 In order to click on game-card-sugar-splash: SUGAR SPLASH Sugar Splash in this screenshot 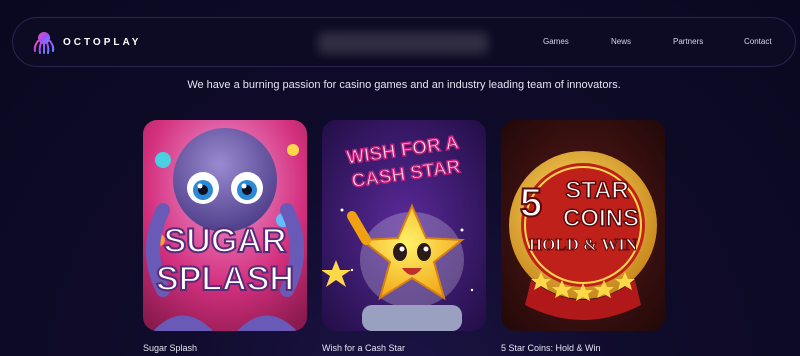, I will do `click(225, 236)`.